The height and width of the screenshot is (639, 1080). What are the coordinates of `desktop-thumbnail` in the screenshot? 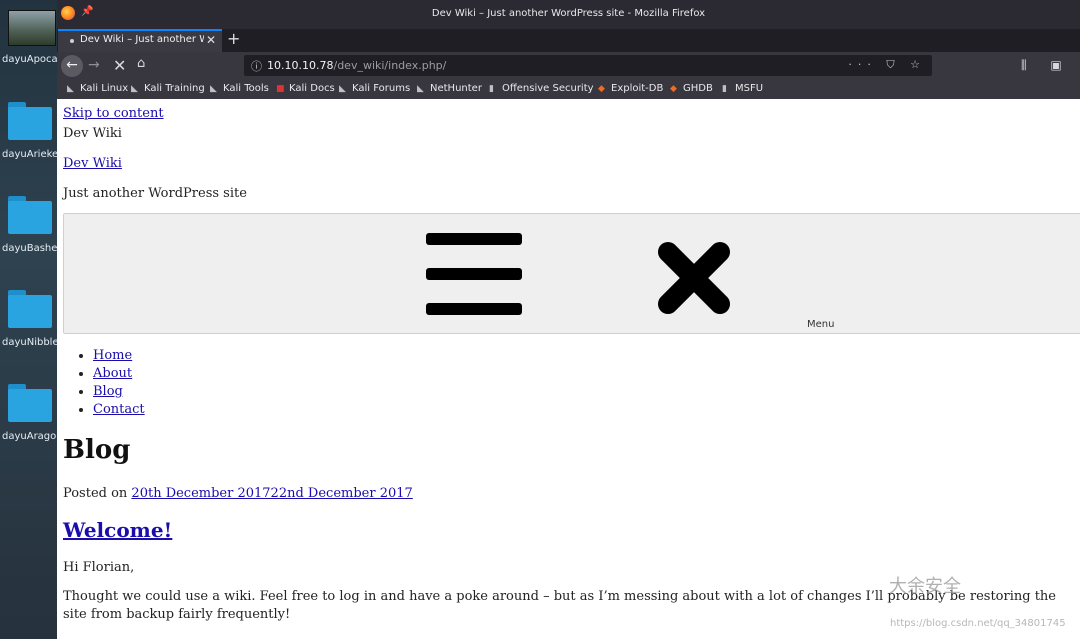 It's located at (32, 28).